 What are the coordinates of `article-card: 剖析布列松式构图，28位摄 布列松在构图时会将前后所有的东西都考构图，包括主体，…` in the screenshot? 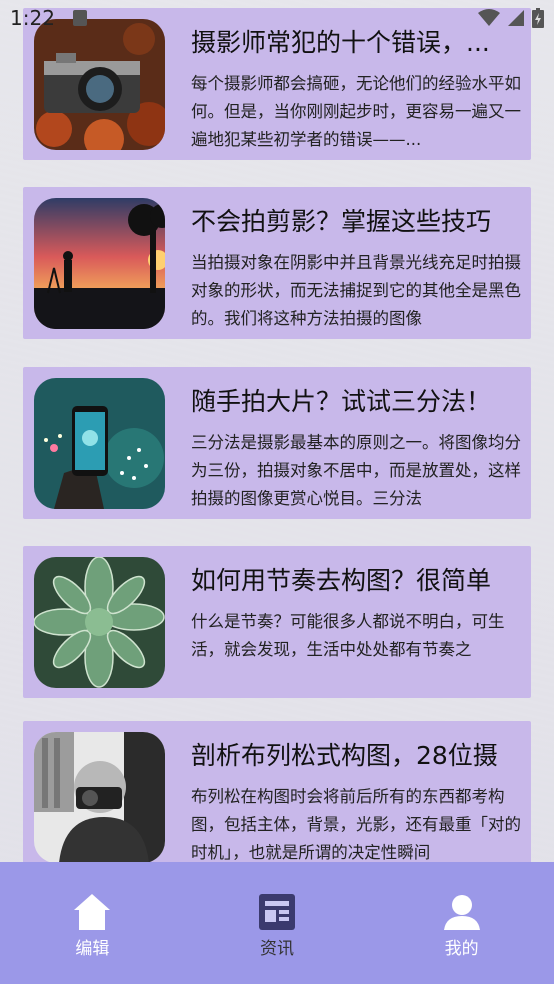 It's located at (277, 791).